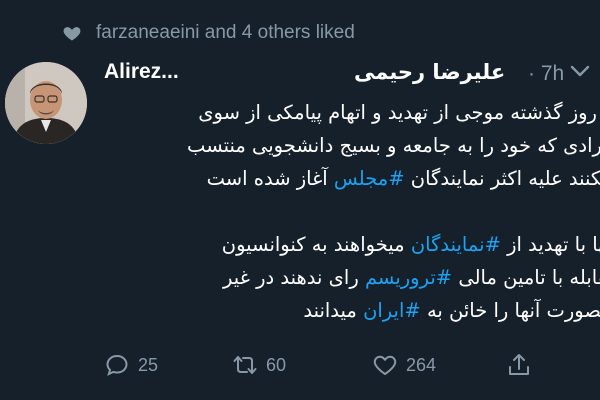  I want to click on tweet-text-segment: میکنند علیه اکثر نمایندگان, so click(502, 178).